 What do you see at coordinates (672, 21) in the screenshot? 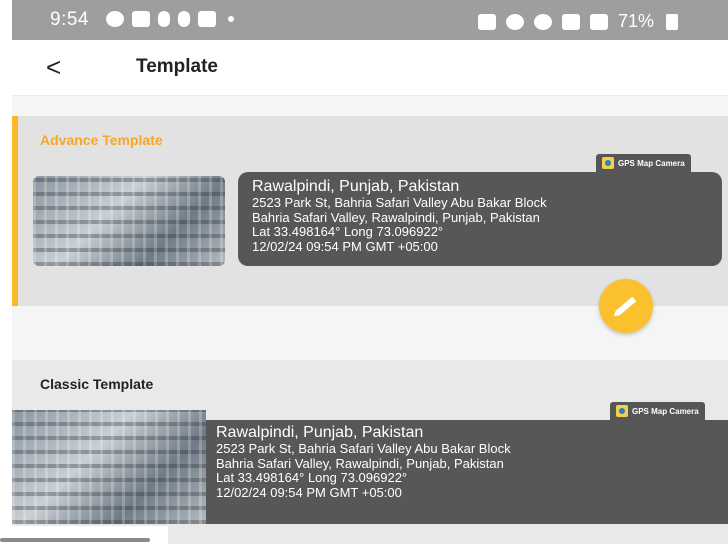
I see `battery-icon` at bounding box center [672, 21].